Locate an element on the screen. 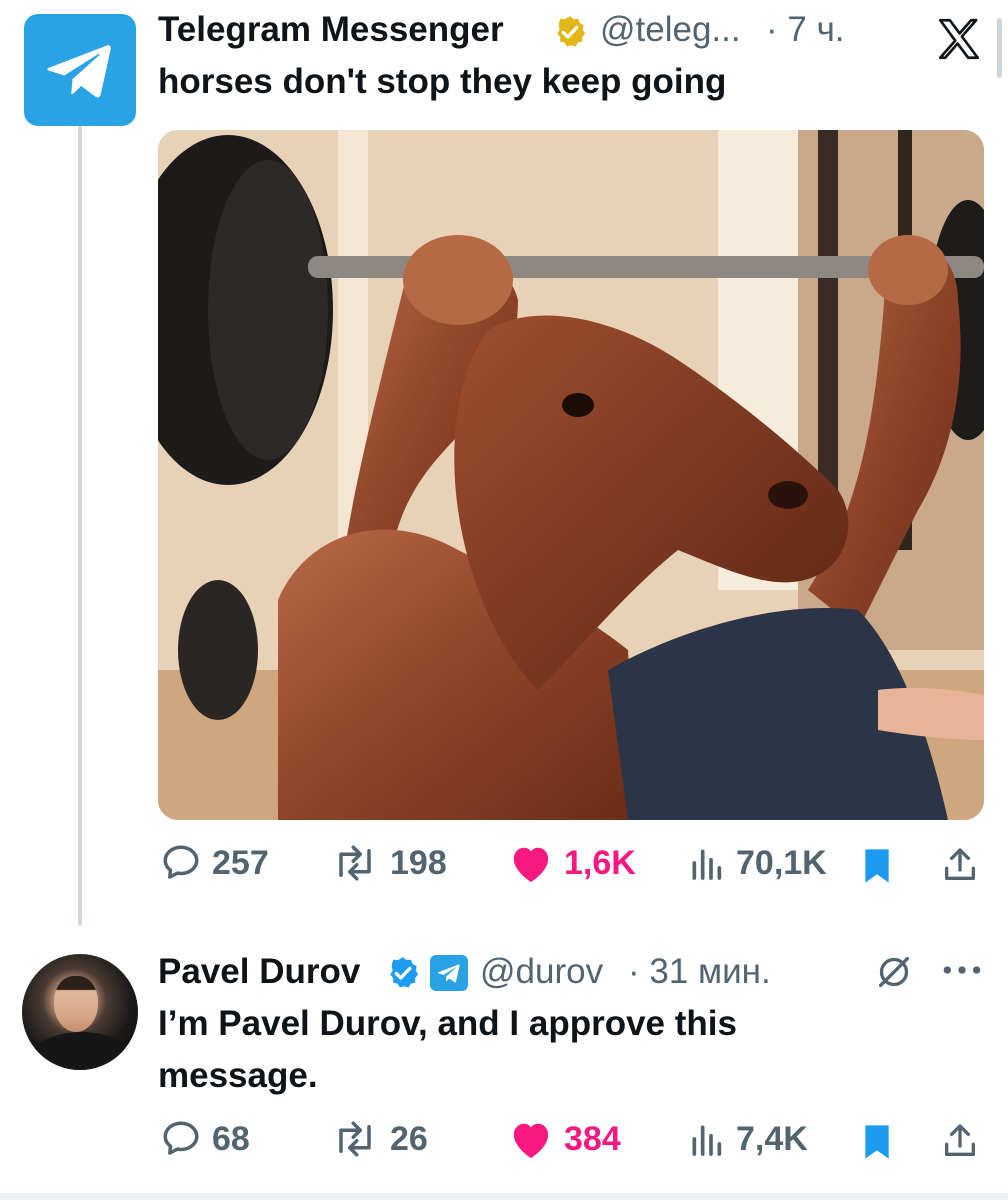  divider is located at coordinates (504, 1196).